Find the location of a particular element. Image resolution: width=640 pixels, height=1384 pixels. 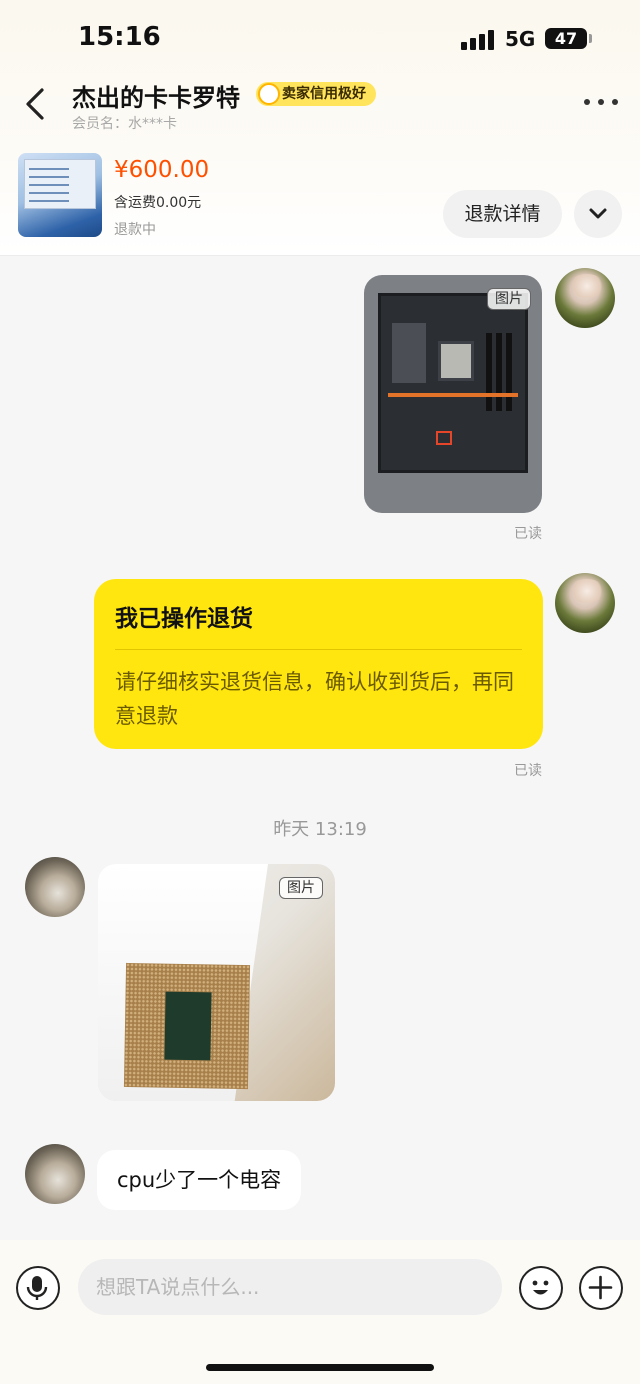

image-message-motherboard: 图片 is located at coordinates (453, 394).